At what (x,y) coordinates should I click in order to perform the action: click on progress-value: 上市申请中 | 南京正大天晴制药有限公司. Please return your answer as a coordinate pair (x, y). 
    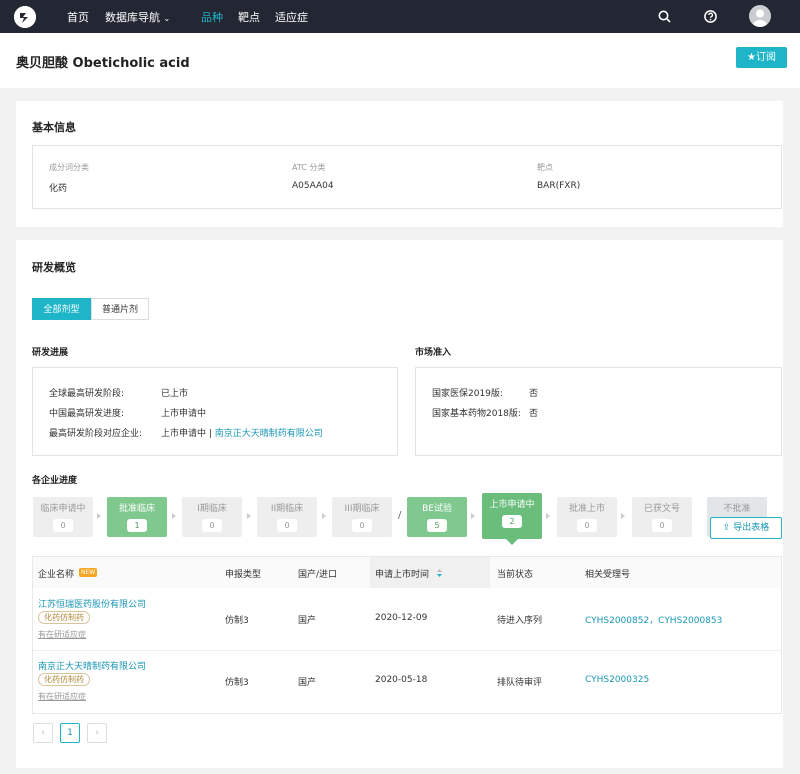
    Looking at the image, I should click on (242, 432).